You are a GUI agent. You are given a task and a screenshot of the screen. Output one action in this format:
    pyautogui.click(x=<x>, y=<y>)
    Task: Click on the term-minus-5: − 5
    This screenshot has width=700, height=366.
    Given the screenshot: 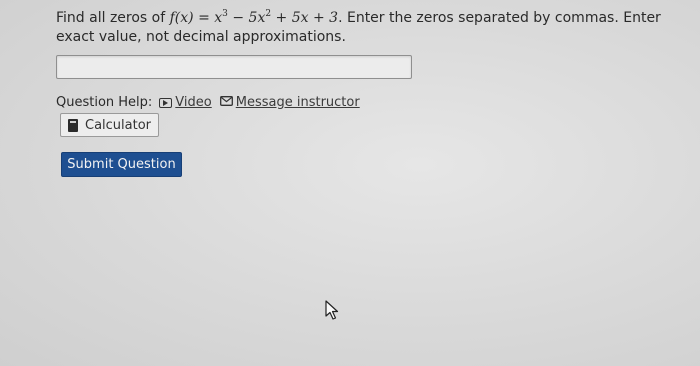 What is the action you would take?
    pyautogui.click(x=242, y=18)
    